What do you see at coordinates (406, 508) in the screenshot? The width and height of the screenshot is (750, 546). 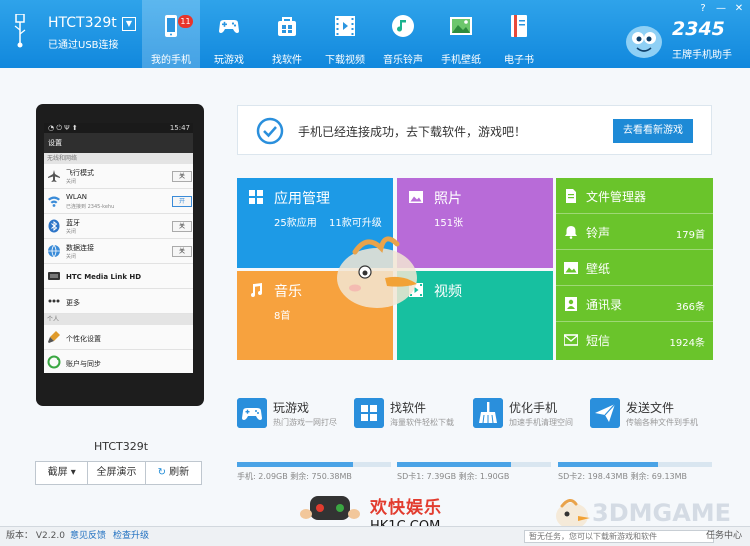 I see `watermark-site-name: 欢快娱乐` at bounding box center [406, 508].